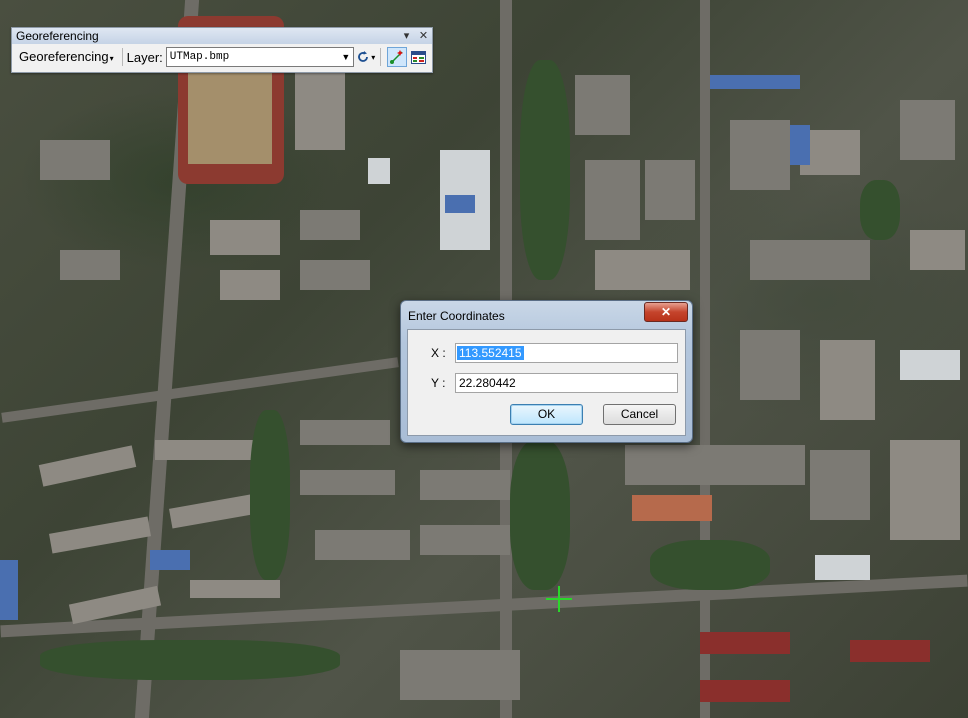 The image size is (968, 718). I want to click on x-coordinate-row: X : 113.552415, so click(546, 353).